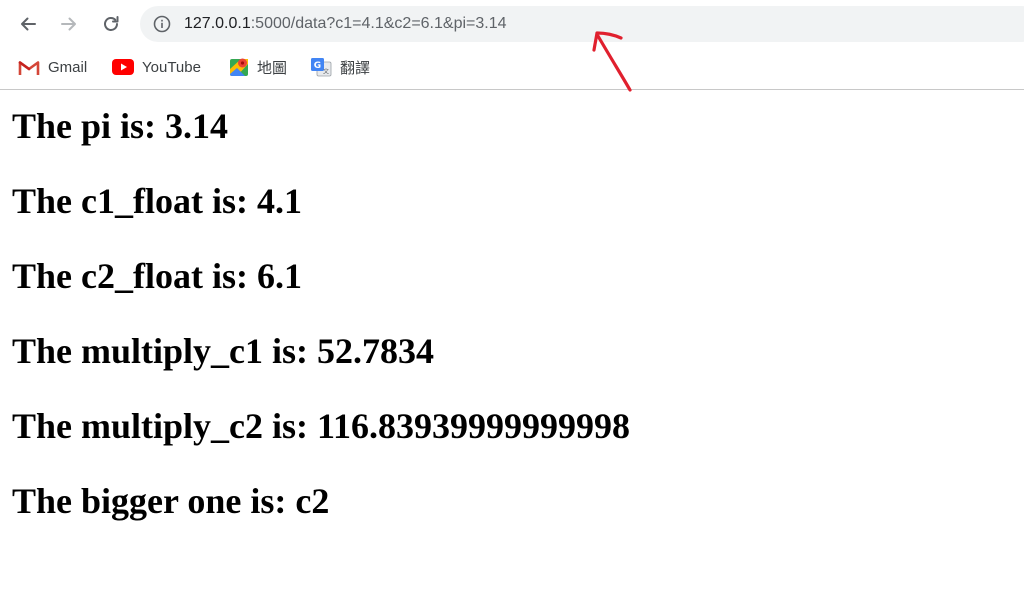 The width and height of the screenshot is (1024, 590). What do you see at coordinates (512, 89) in the screenshot?
I see `toolbar-divider` at bounding box center [512, 89].